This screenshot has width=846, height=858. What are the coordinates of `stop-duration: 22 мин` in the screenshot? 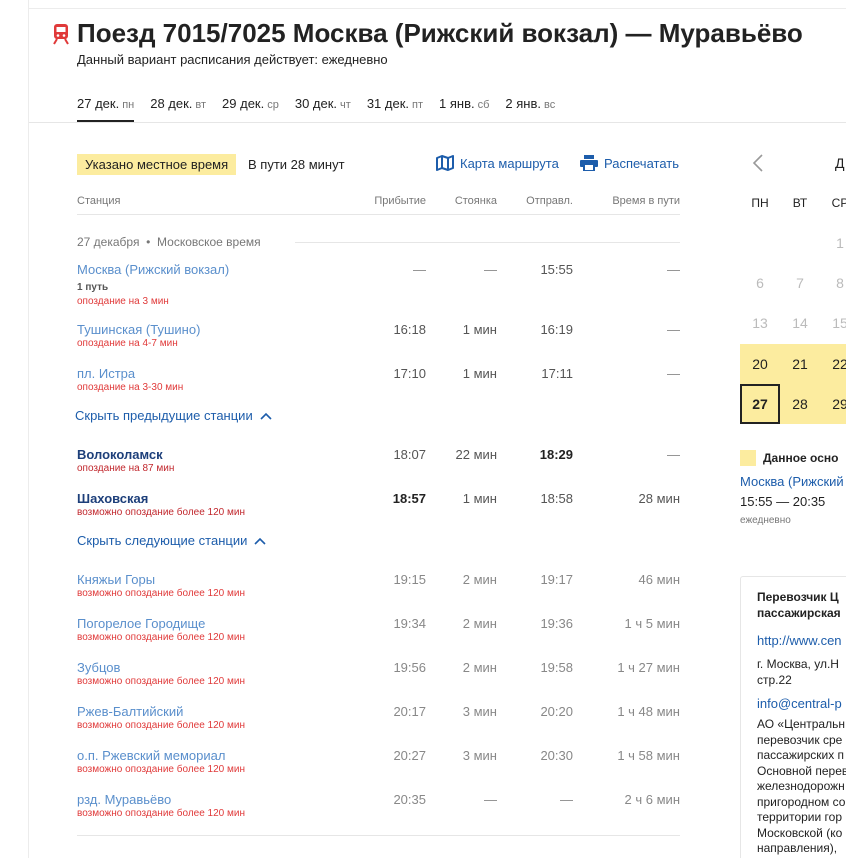 It's located at (476, 454).